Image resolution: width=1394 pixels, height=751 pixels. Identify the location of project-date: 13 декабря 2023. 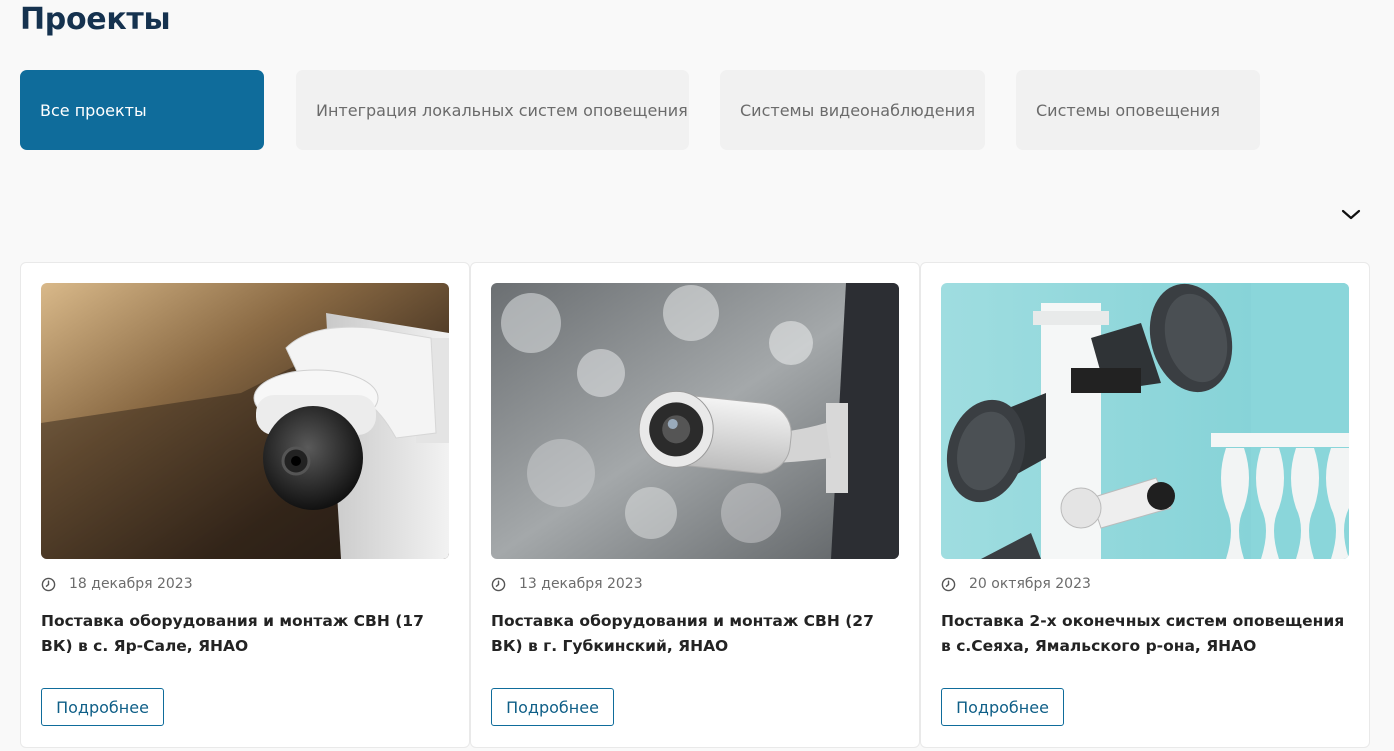
(567, 584).